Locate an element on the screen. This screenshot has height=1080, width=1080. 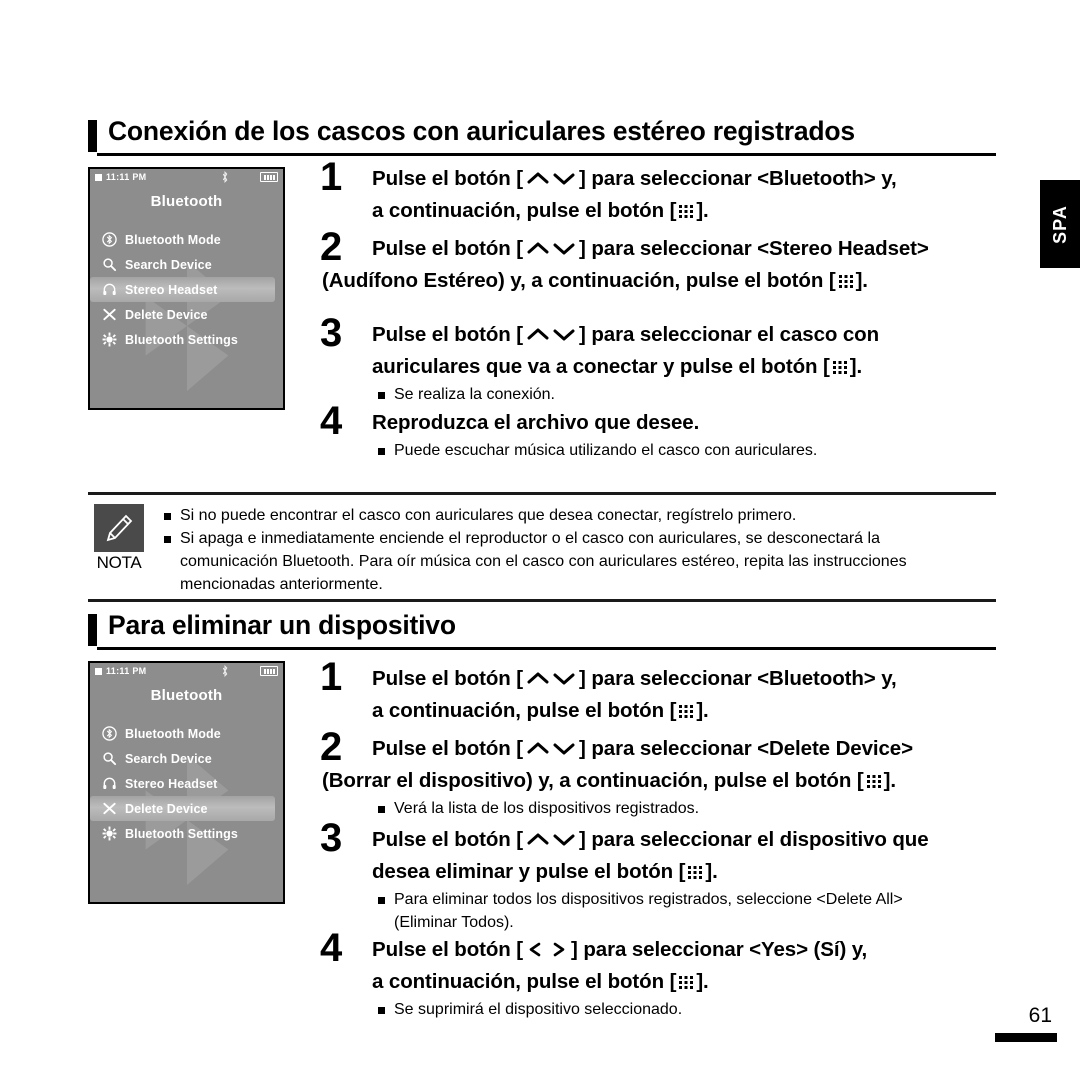
step-text-after: ] para seleccionar <Yes> (Sí) y, is located at coordinates (719, 949).